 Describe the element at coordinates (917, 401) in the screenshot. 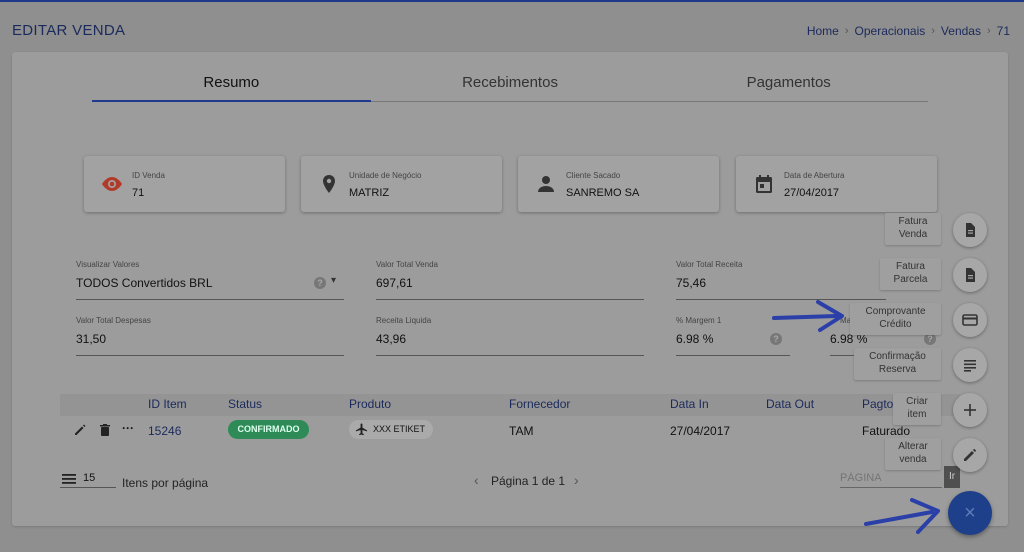

I see `tooltip-line: Criar` at that location.